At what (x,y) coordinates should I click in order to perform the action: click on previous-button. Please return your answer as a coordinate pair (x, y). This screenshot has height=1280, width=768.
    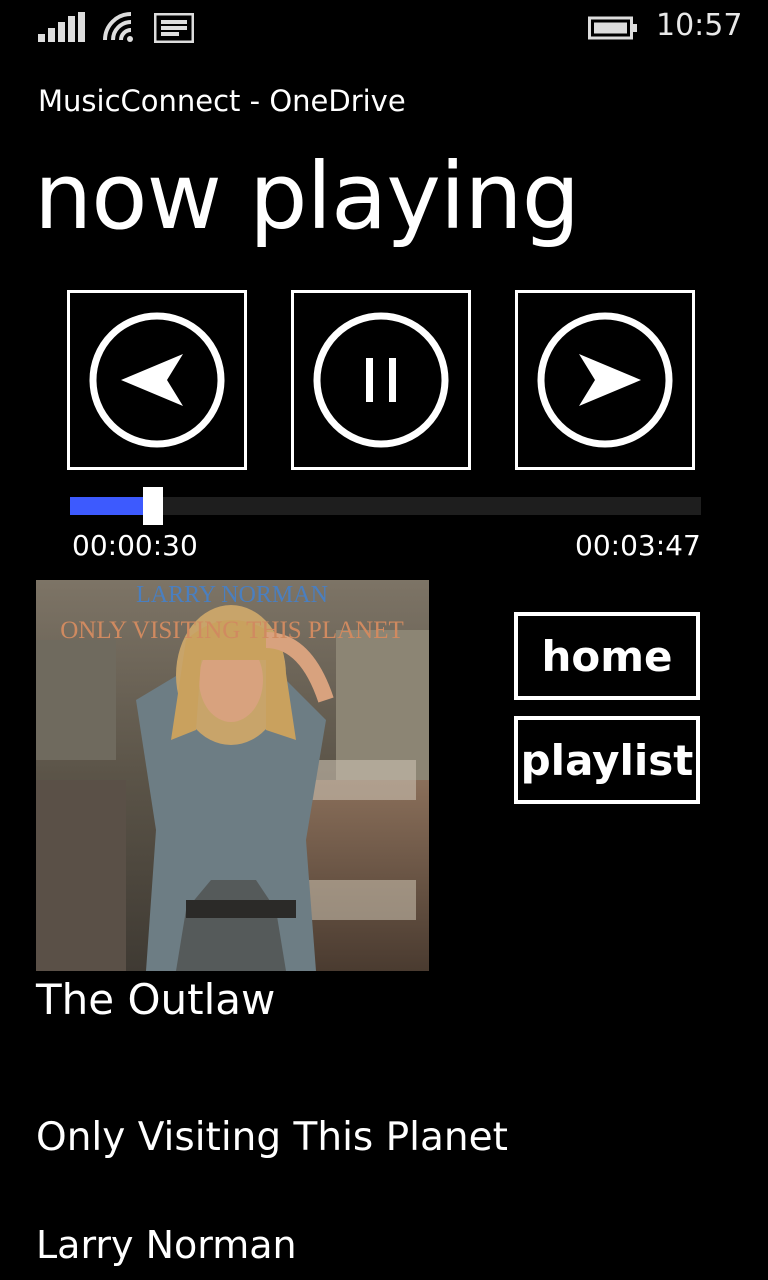
    Looking at the image, I should click on (157, 380).